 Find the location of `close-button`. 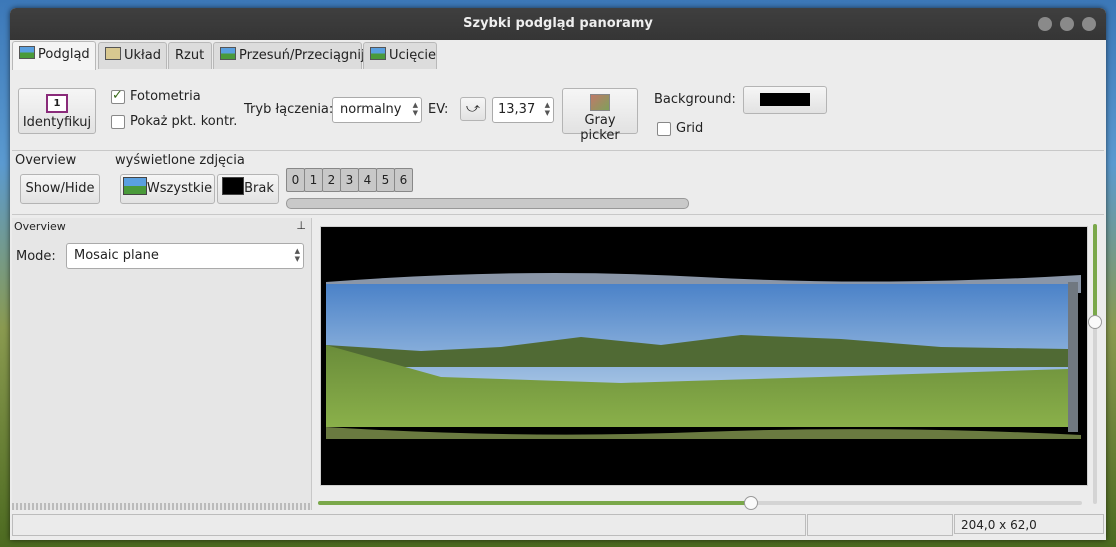

close-button is located at coordinates (1089, 24).